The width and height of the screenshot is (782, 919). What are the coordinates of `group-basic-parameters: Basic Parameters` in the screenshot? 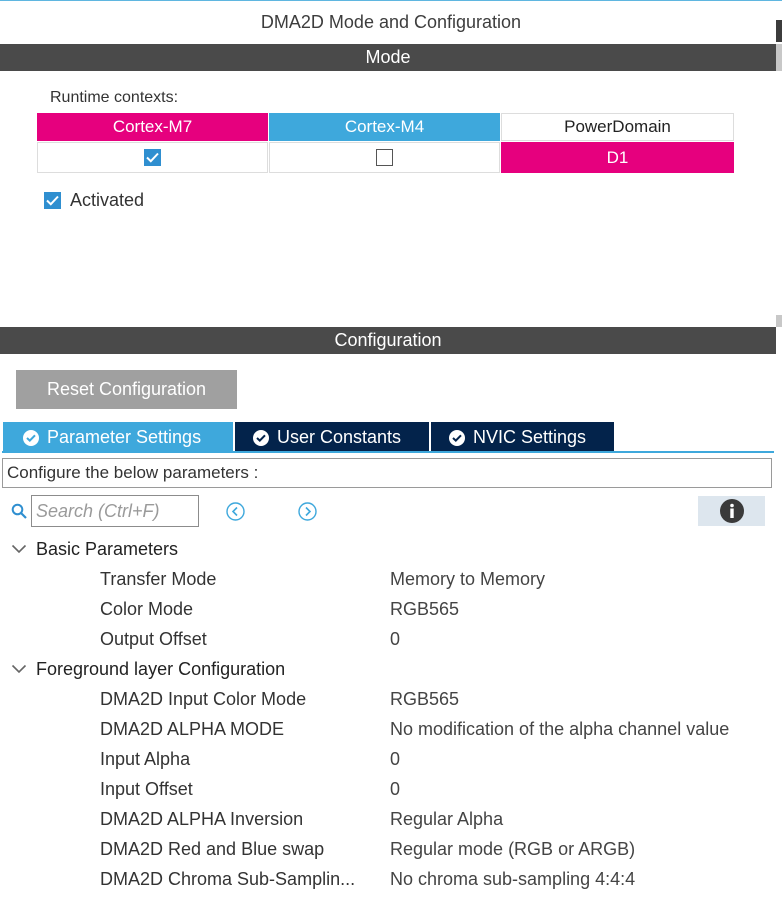 It's located at (94, 549).